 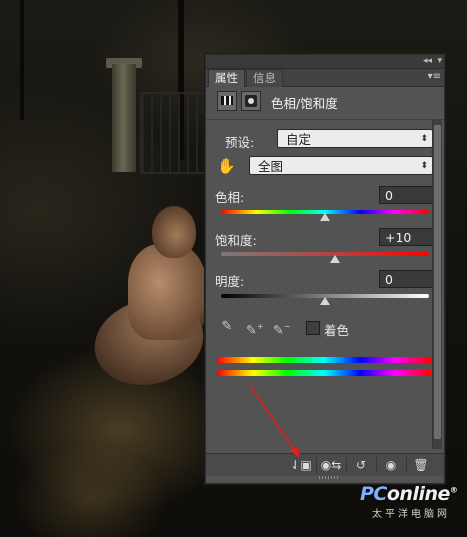 I want to click on eyedropper-icon: ✎, so click(x=227, y=327).